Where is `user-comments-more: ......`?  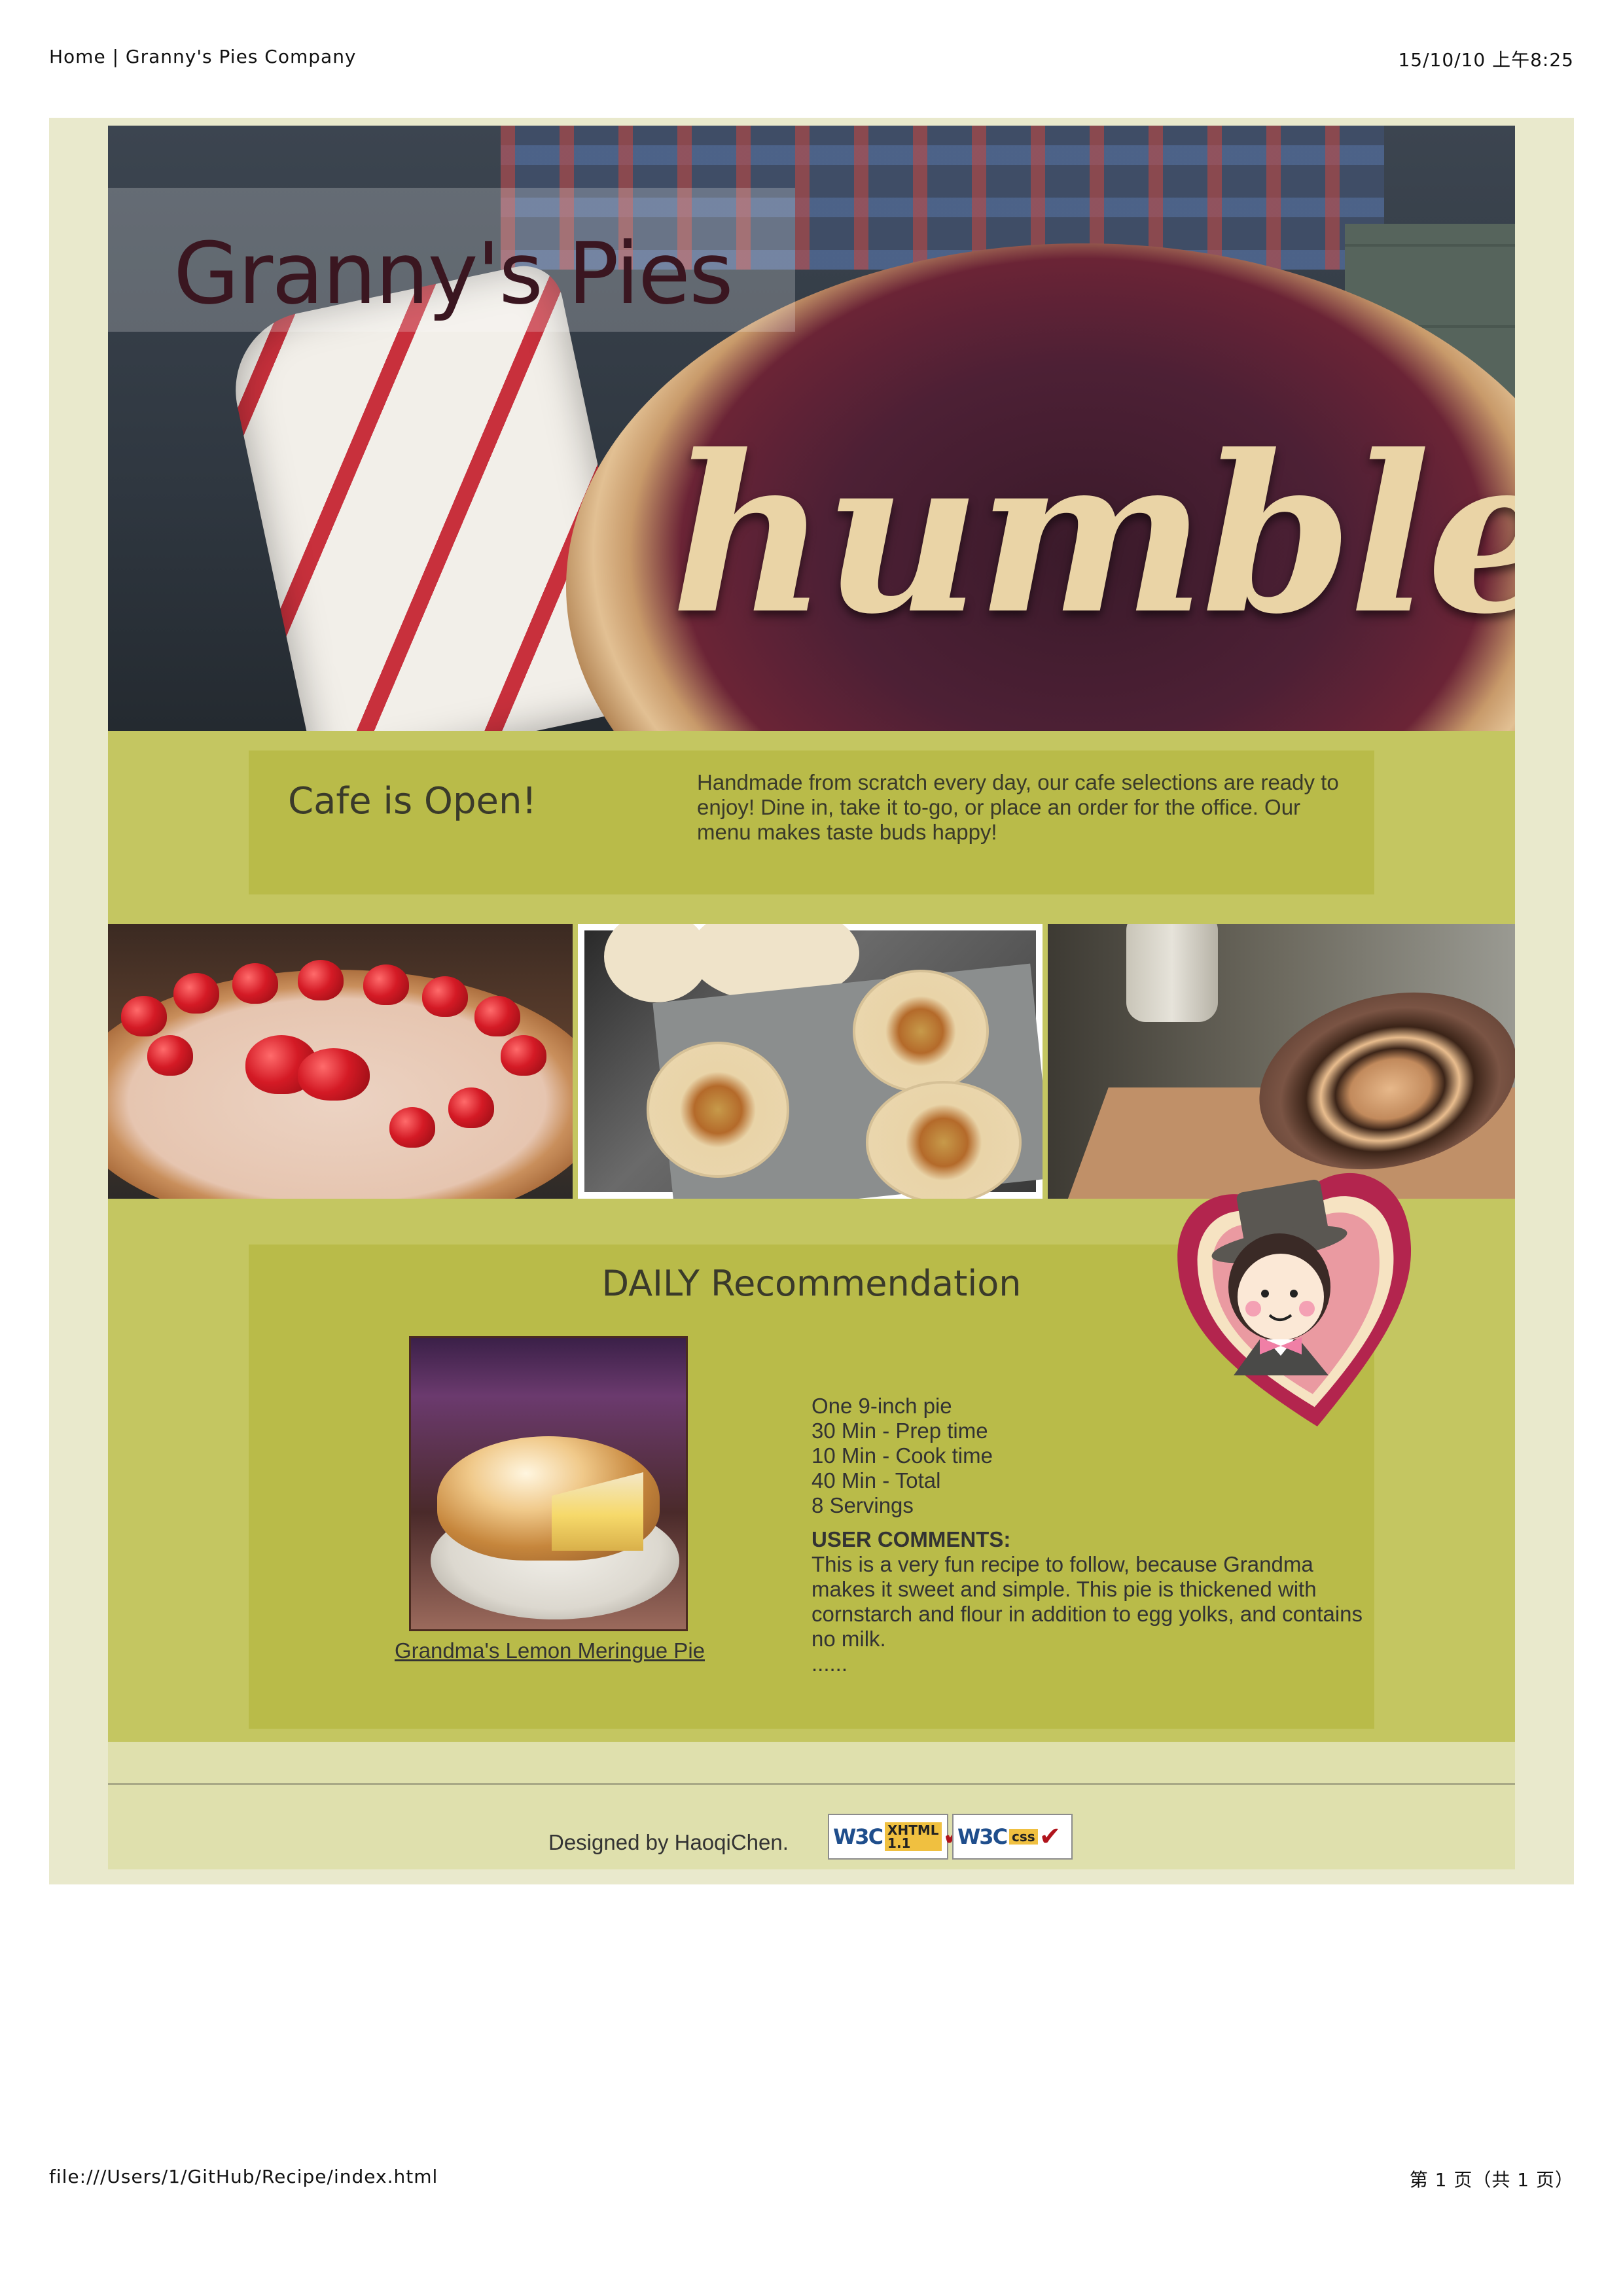 user-comments-more: ...... is located at coordinates (830, 1664).